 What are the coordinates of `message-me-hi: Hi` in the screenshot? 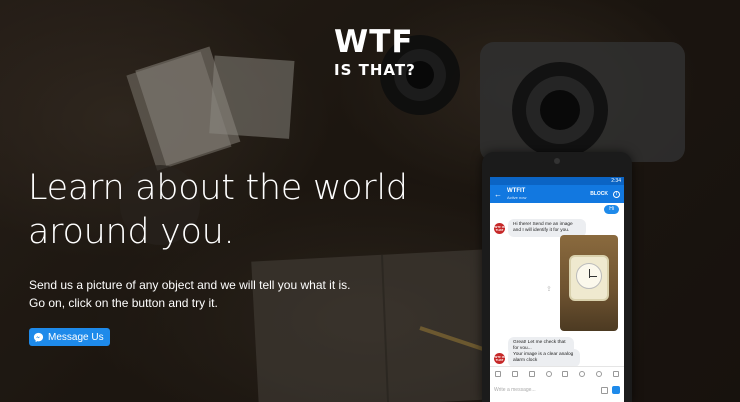 It's located at (611, 209).